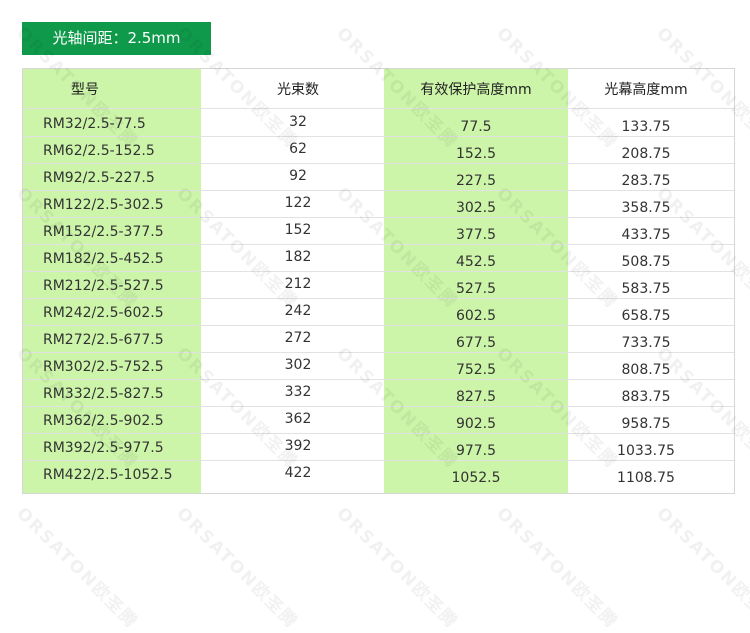  What do you see at coordinates (646, 343) in the screenshot?
I see `cell-curtain-height: 733.75` at bounding box center [646, 343].